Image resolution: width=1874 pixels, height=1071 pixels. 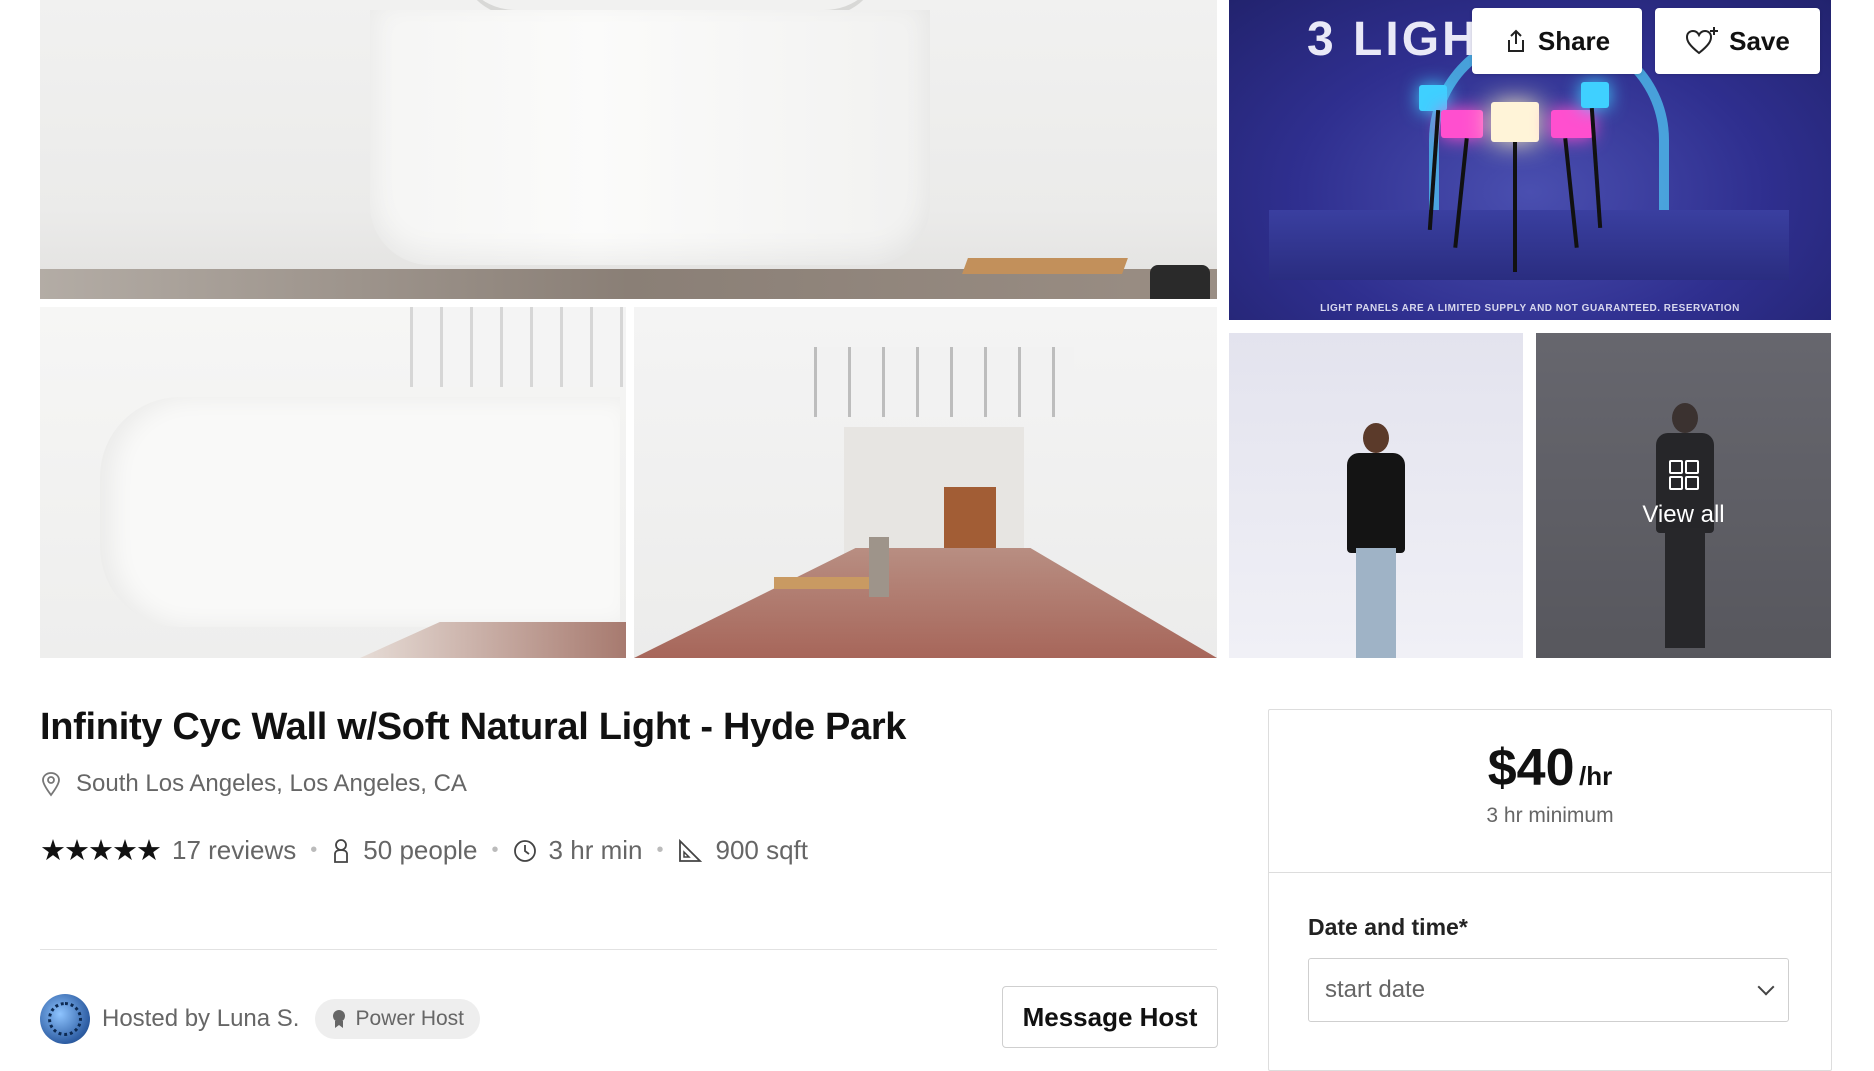 I want to click on start-date-placeholder: start date, so click(x=1375, y=989).